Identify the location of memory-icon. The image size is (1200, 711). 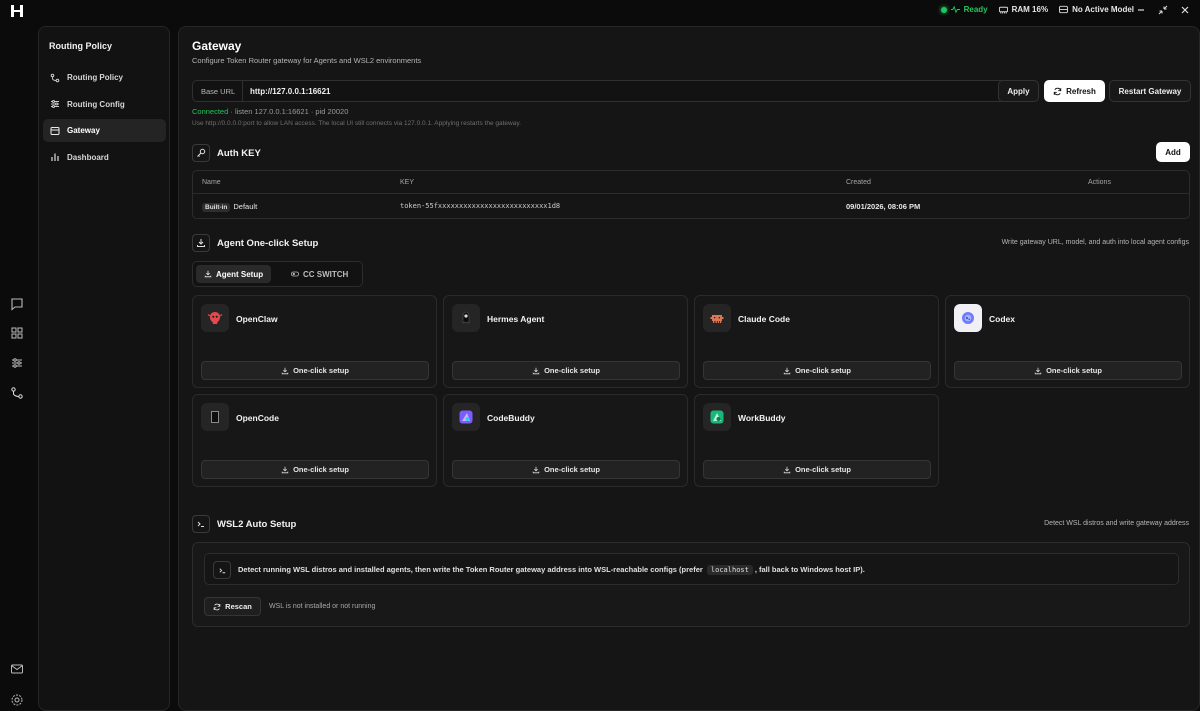
(1003, 10).